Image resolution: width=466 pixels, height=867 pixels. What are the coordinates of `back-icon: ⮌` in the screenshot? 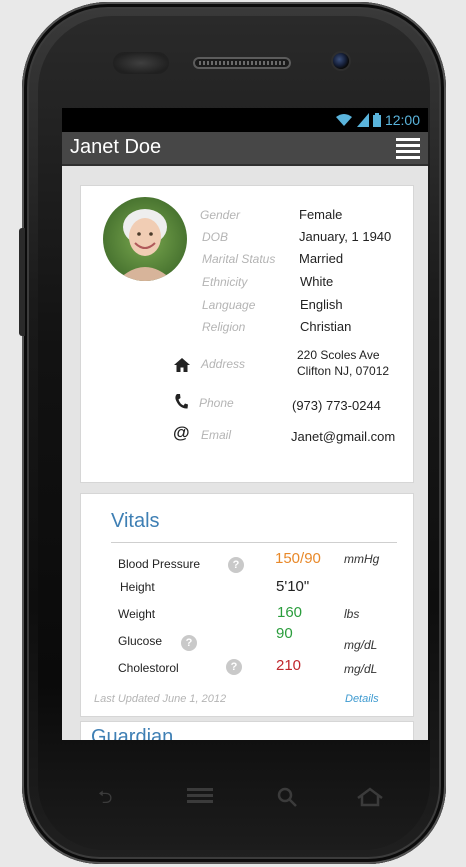 It's located at (105, 798).